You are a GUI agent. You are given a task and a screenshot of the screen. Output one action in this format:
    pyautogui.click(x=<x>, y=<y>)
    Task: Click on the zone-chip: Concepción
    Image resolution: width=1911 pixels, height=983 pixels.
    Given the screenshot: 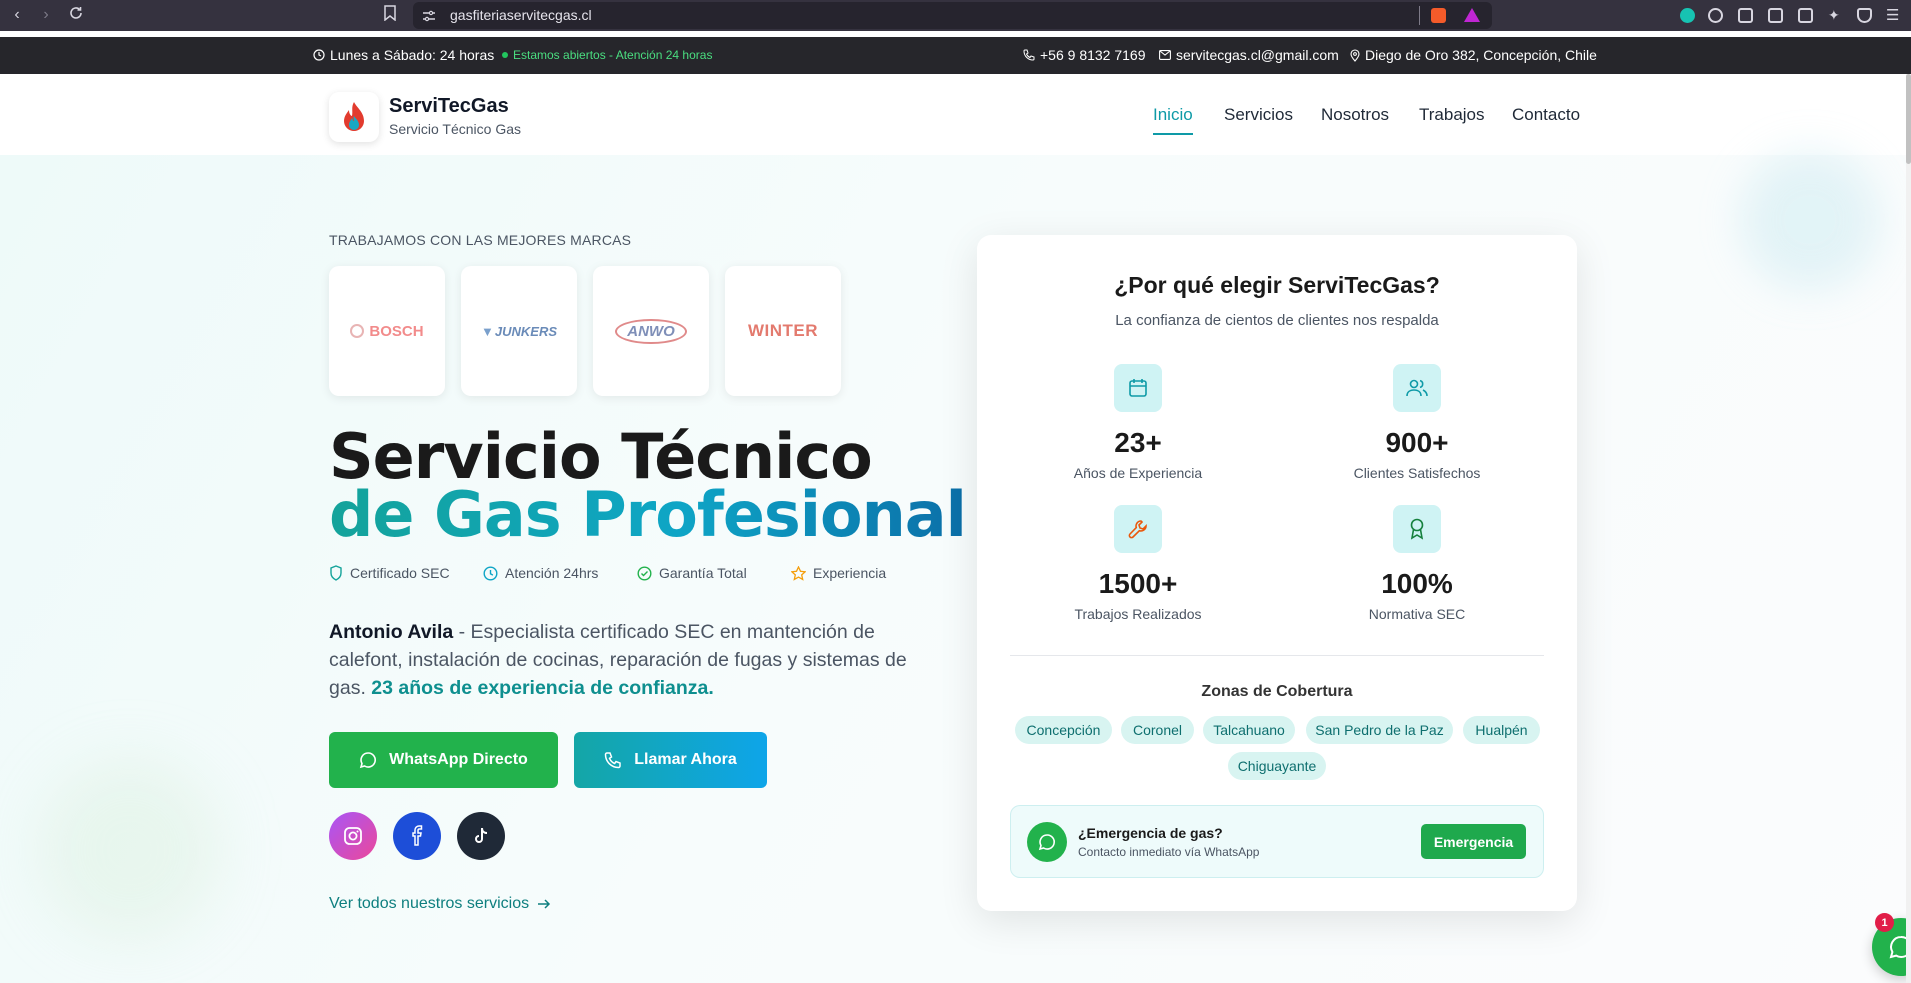 What is the action you would take?
    pyautogui.click(x=1063, y=730)
    